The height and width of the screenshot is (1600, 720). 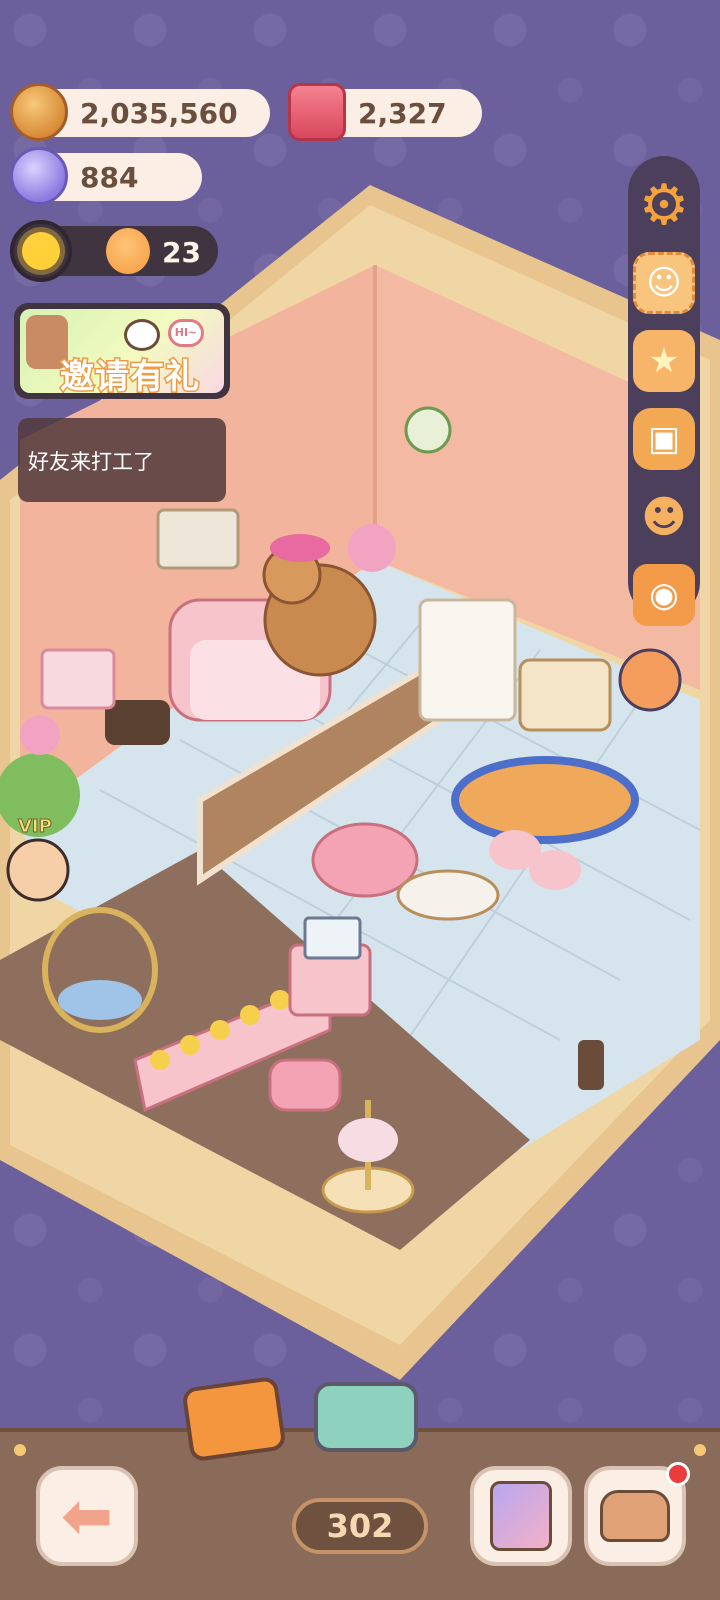 I want to click on invite-label: 邀请有礼, so click(x=130, y=375).